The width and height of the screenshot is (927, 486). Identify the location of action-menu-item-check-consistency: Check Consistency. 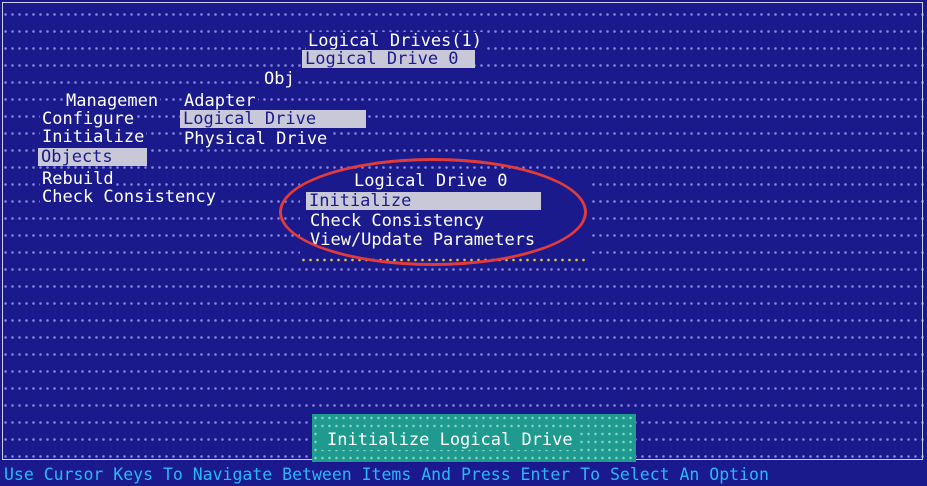
(397, 221).